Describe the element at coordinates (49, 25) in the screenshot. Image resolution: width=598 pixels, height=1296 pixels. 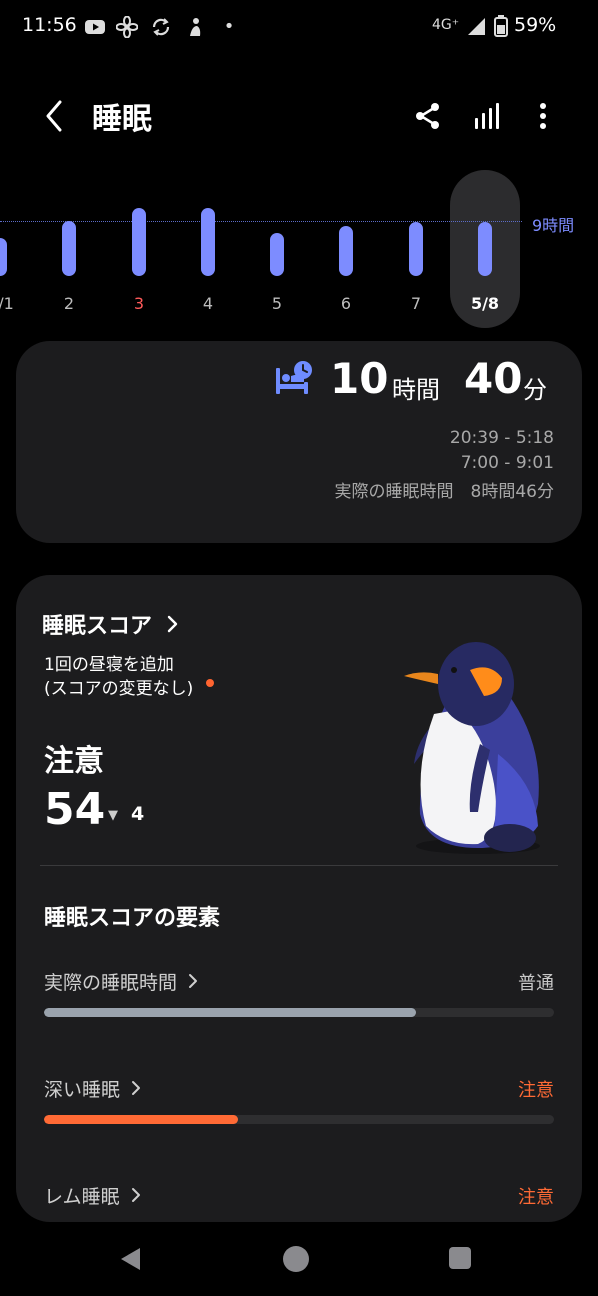
I see `status-time: 11:56` at that location.